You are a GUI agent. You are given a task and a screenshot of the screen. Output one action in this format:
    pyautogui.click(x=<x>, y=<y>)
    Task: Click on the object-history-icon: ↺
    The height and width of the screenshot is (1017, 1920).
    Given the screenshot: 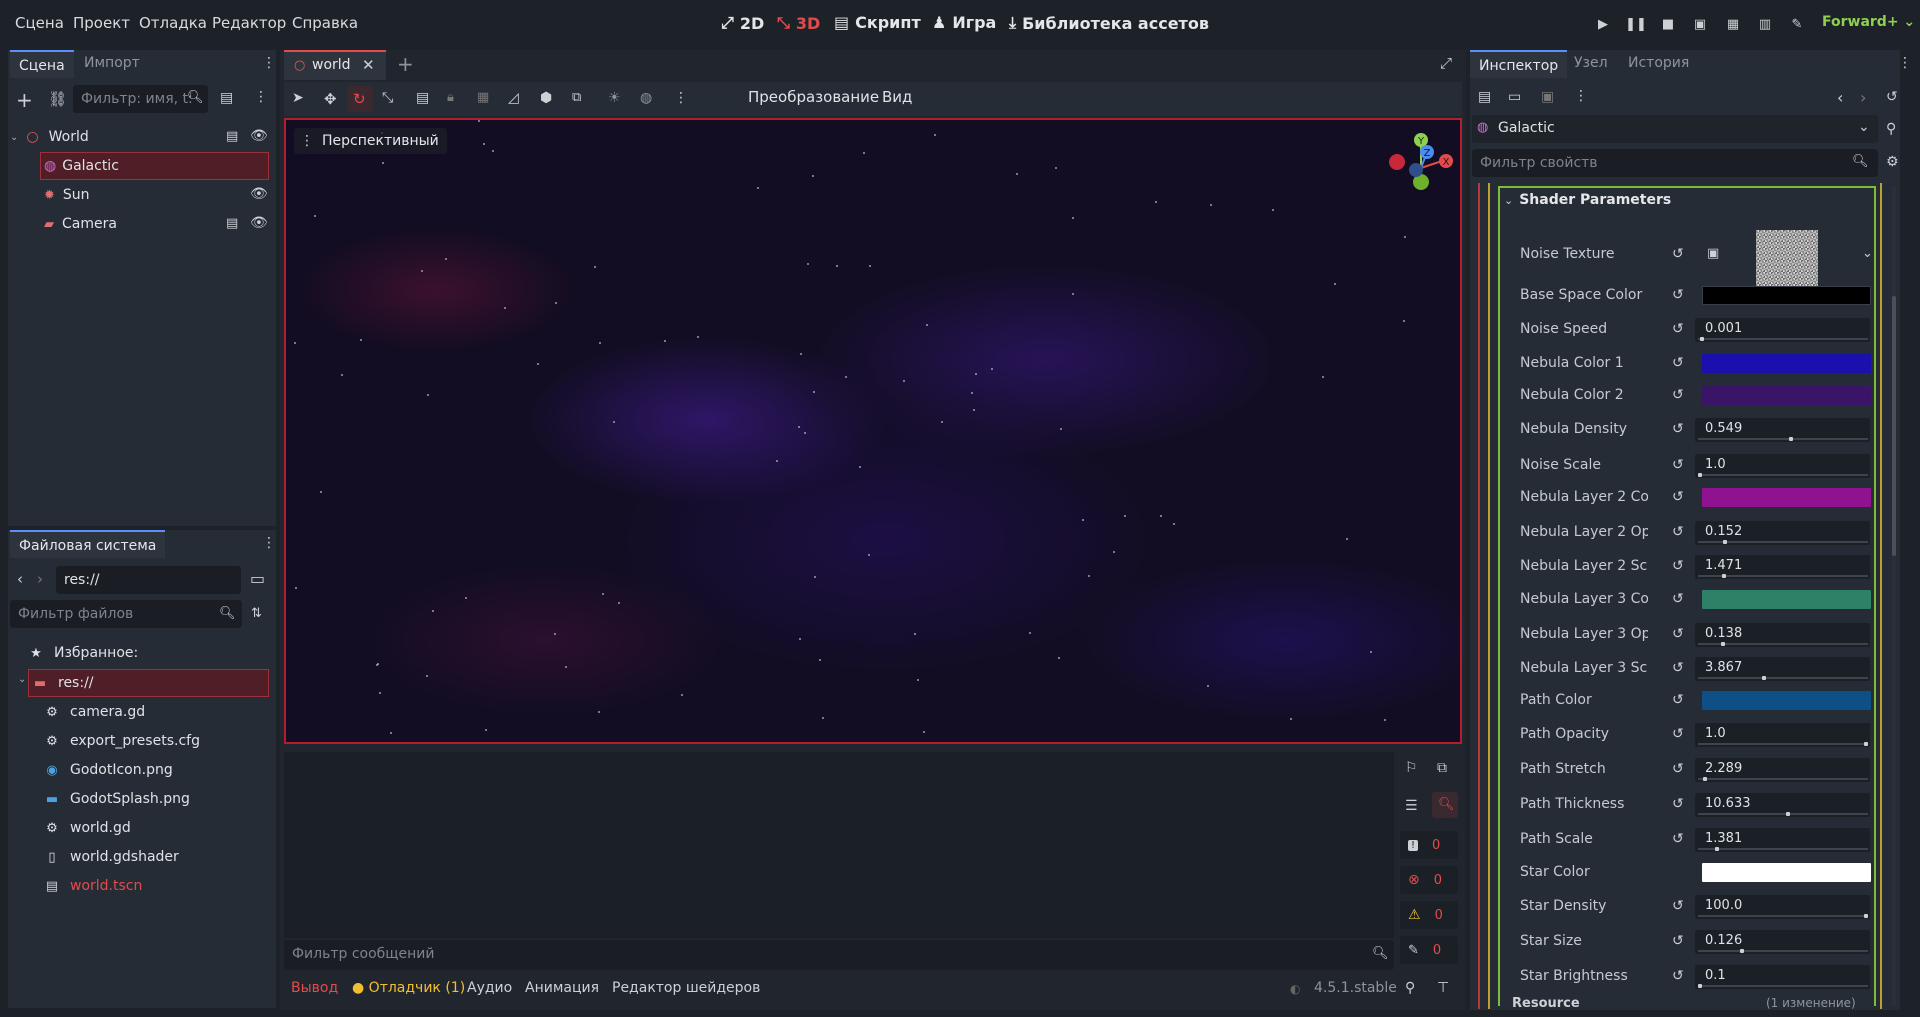 What is the action you would take?
    pyautogui.click(x=1892, y=97)
    